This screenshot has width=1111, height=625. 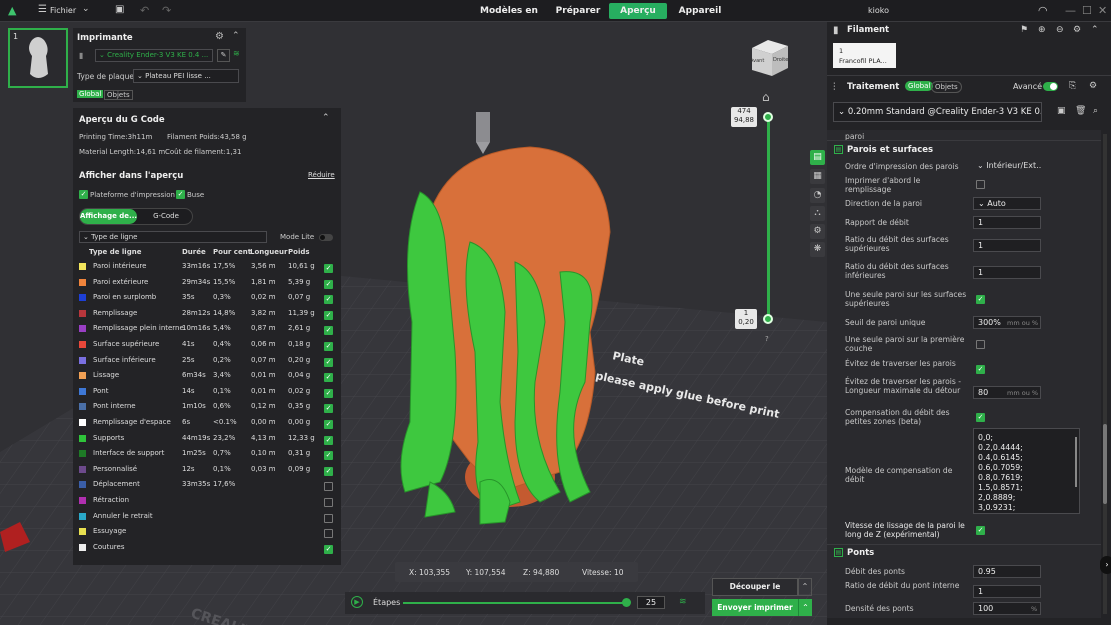 I want to click on layer-top-handle, so click(x=768, y=117).